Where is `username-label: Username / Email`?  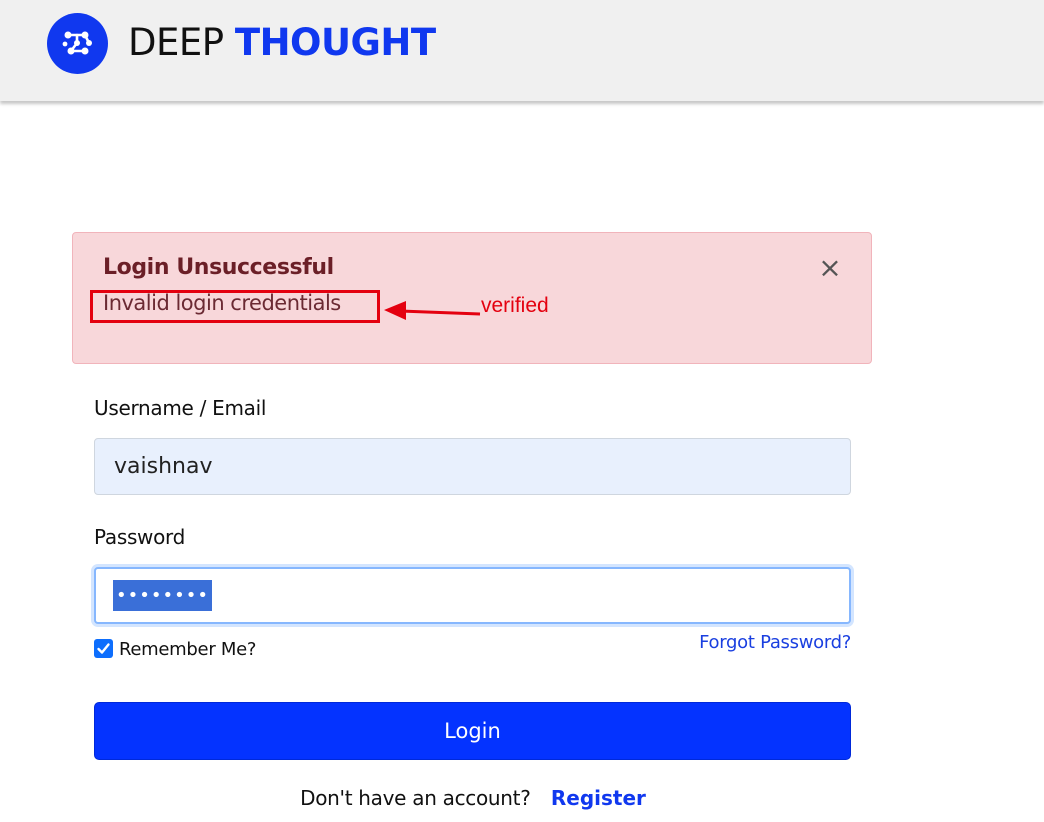
username-label: Username / Email is located at coordinates (180, 408).